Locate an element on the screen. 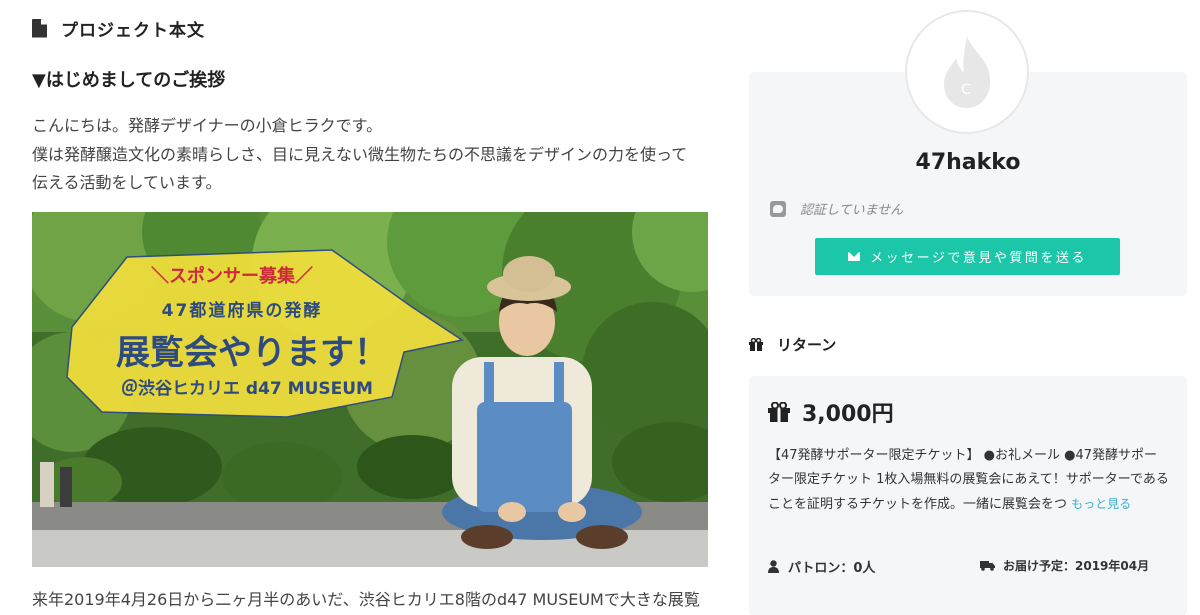 The width and height of the screenshot is (1200, 615). greeting-heading: ▼はじめましてのご挨拶 is located at coordinates (129, 80).